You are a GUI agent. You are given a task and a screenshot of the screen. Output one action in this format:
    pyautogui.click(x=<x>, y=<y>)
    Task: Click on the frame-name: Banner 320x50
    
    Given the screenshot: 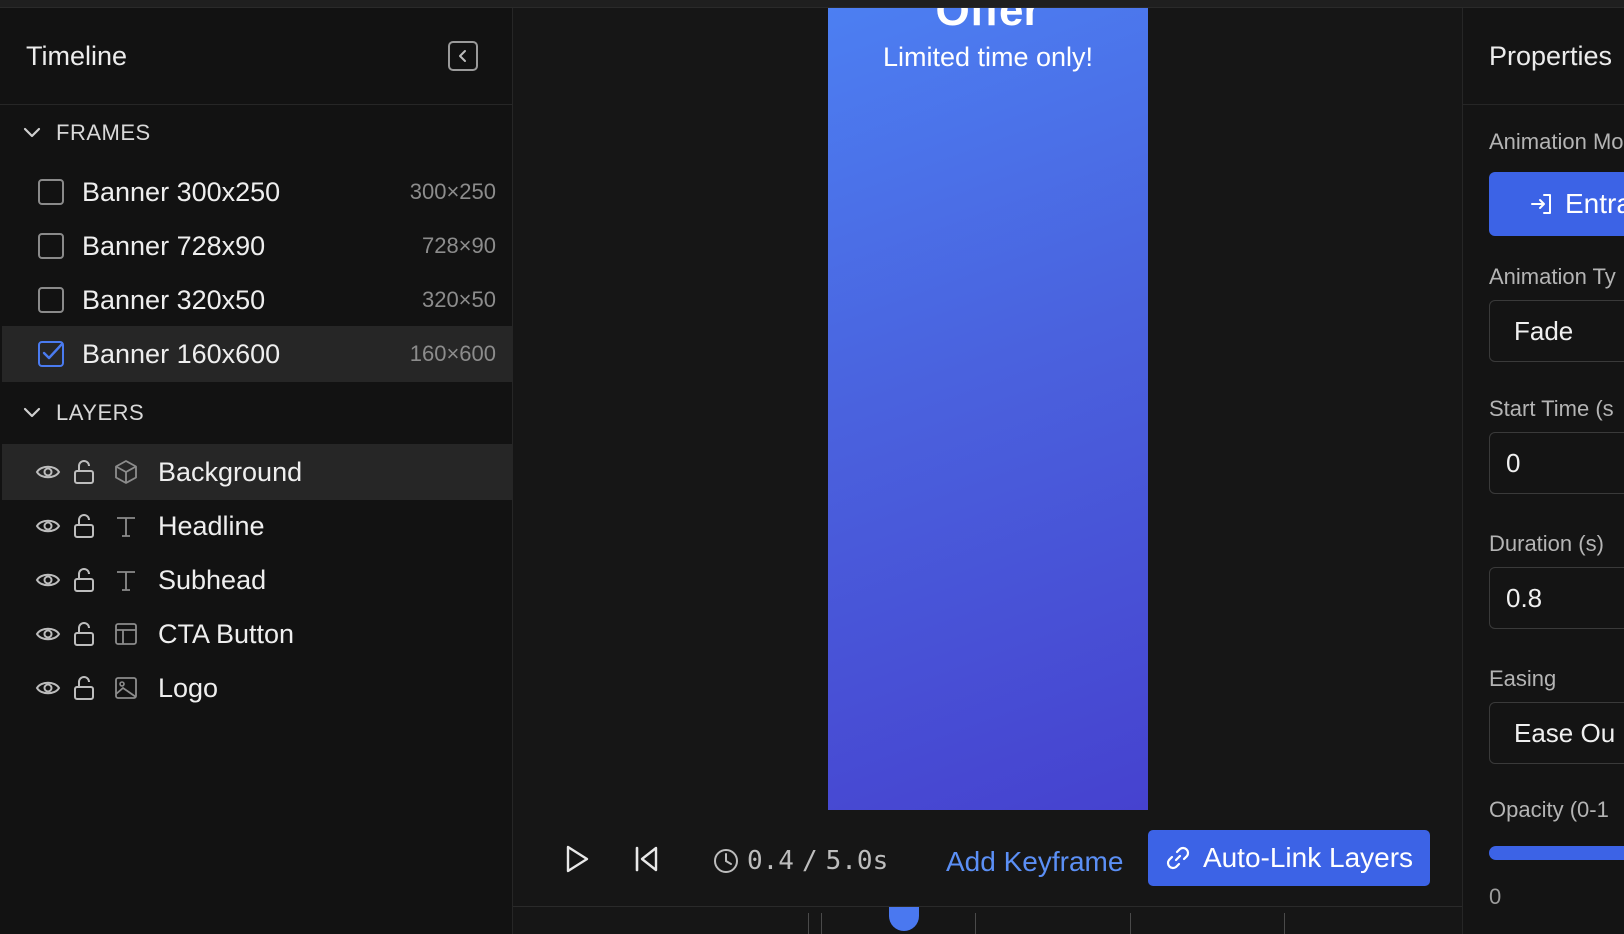 What is the action you would take?
    pyautogui.click(x=174, y=299)
    